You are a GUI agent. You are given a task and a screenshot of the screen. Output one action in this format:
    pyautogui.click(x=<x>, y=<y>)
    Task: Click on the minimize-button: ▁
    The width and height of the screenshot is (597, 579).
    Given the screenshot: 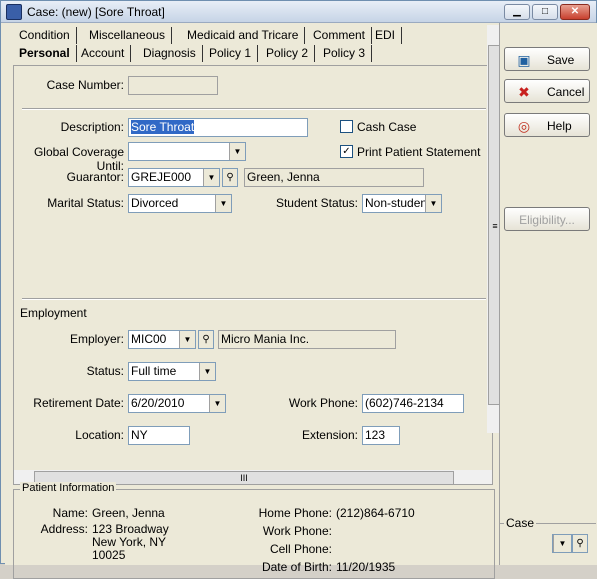 What is the action you would take?
    pyautogui.click(x=517, y=12)
    